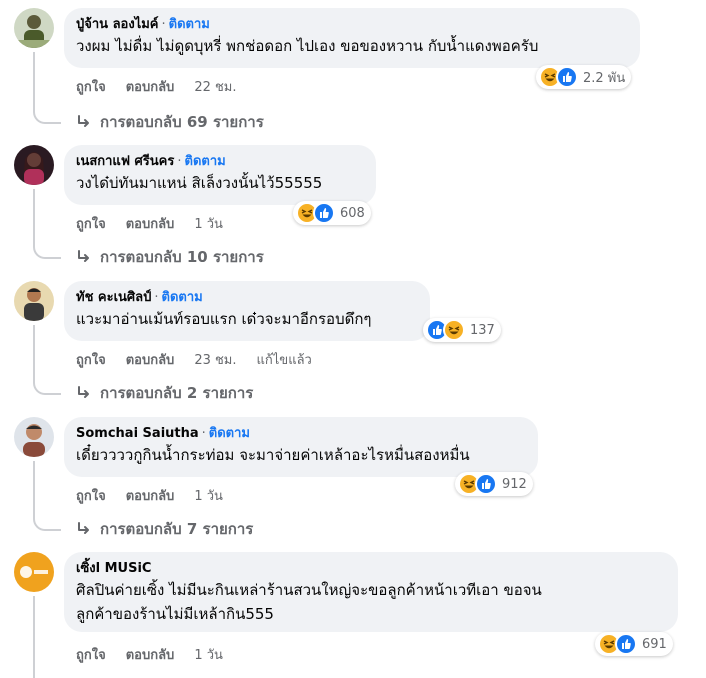 This screenshot has height=678, width=706. I want to click on author-name: Somchai Saiutha, so click(137, 433).